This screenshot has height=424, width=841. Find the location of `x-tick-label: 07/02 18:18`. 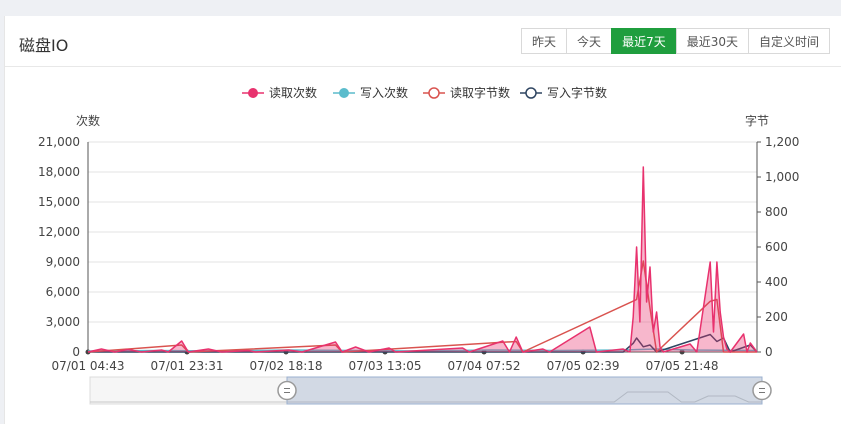

x-tick-label: 07/02 18:18 is located at coordinates (286, 366).